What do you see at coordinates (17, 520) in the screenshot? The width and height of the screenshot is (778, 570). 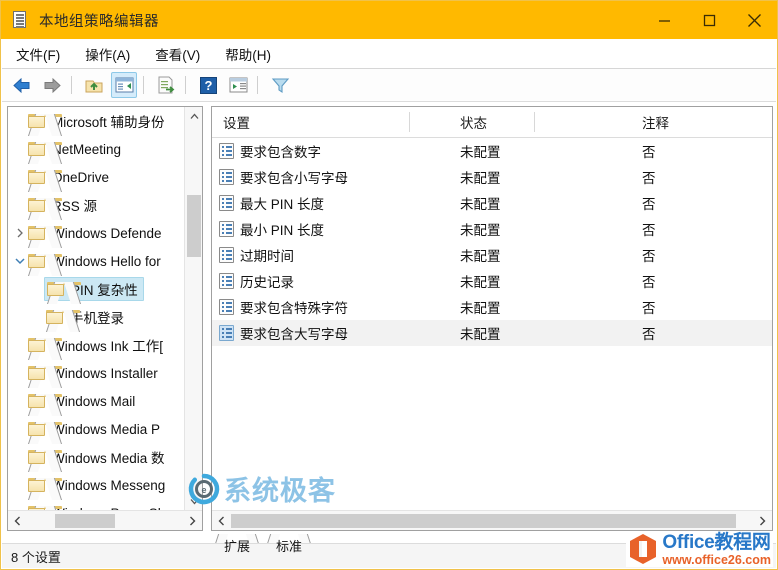 I see `tree-scroll-left-button` at bounding box center [17, 520].